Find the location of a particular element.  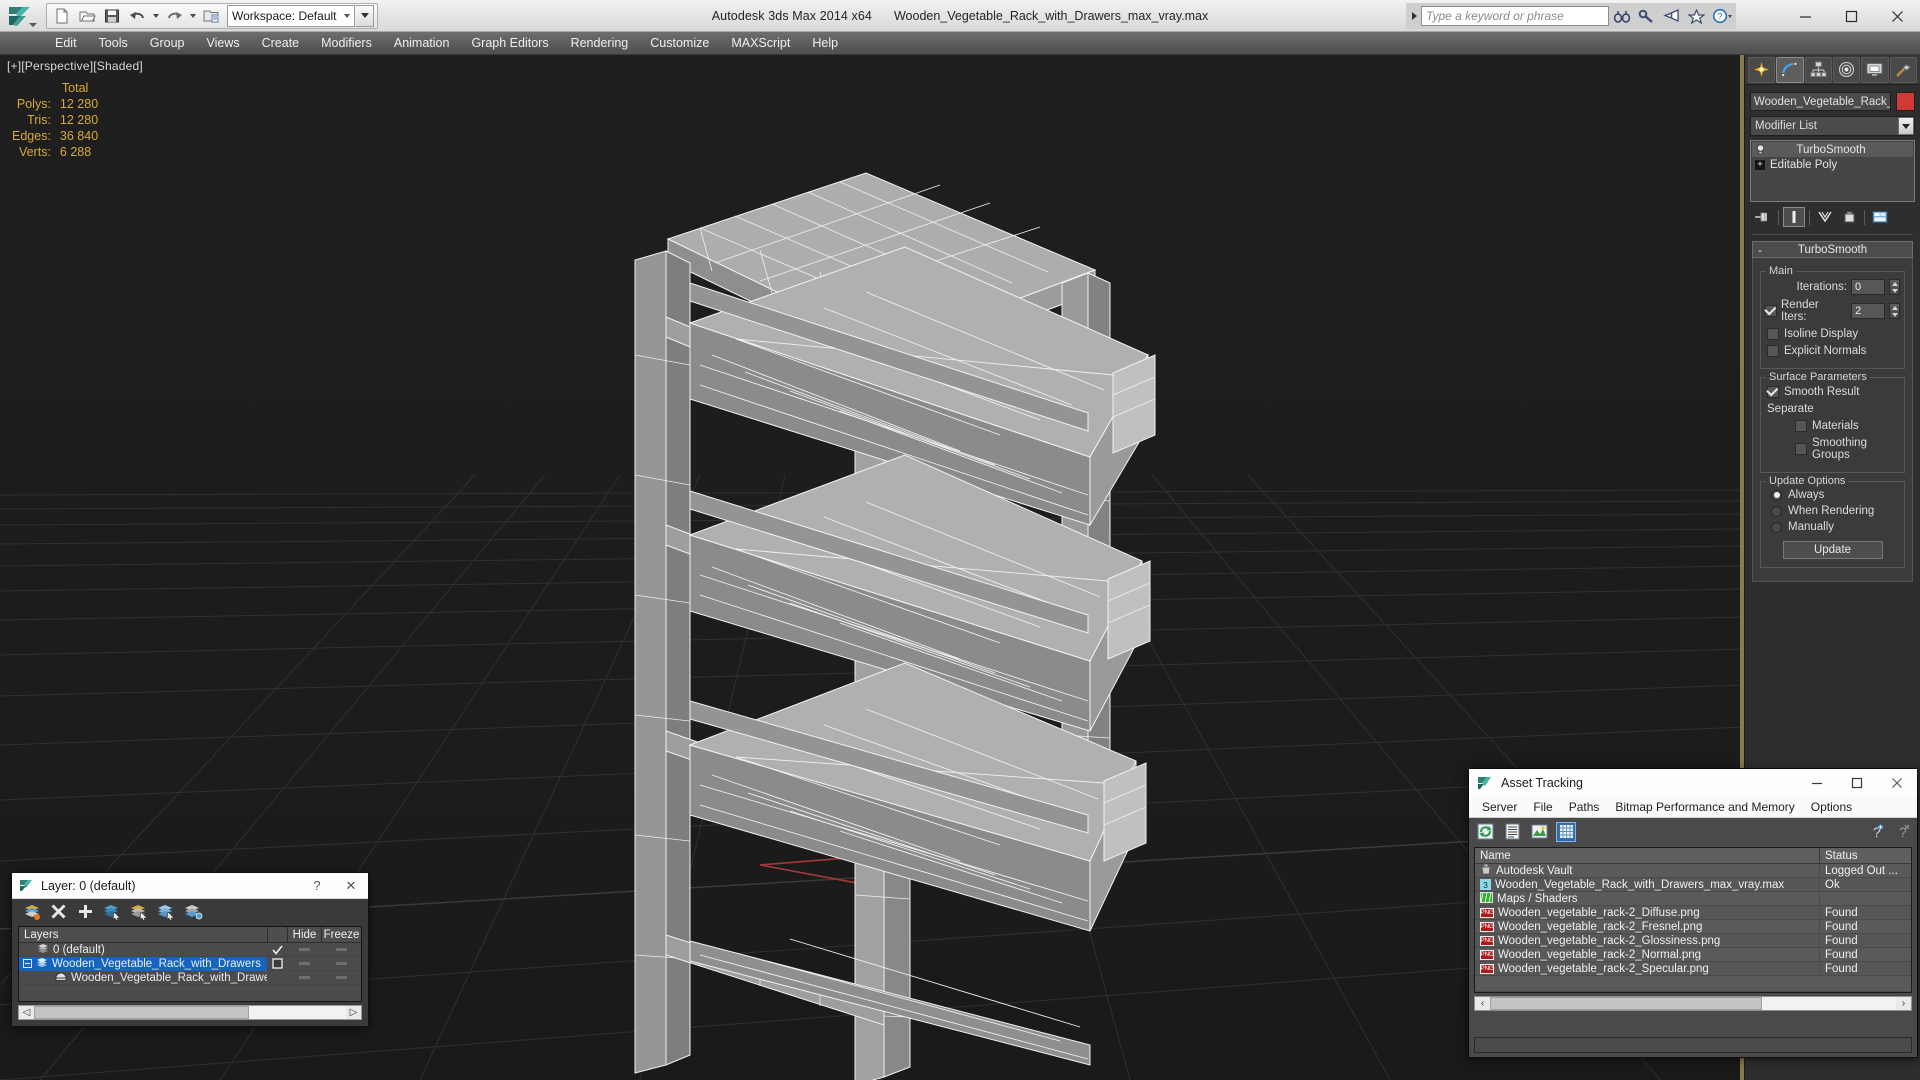

save-file-button is located at coordinates (112, 16).